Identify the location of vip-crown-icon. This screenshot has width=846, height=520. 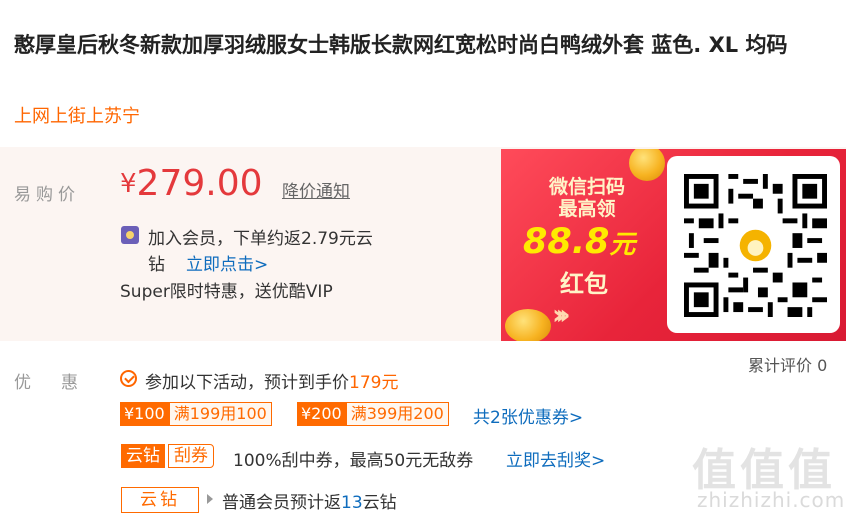
(130, 235).